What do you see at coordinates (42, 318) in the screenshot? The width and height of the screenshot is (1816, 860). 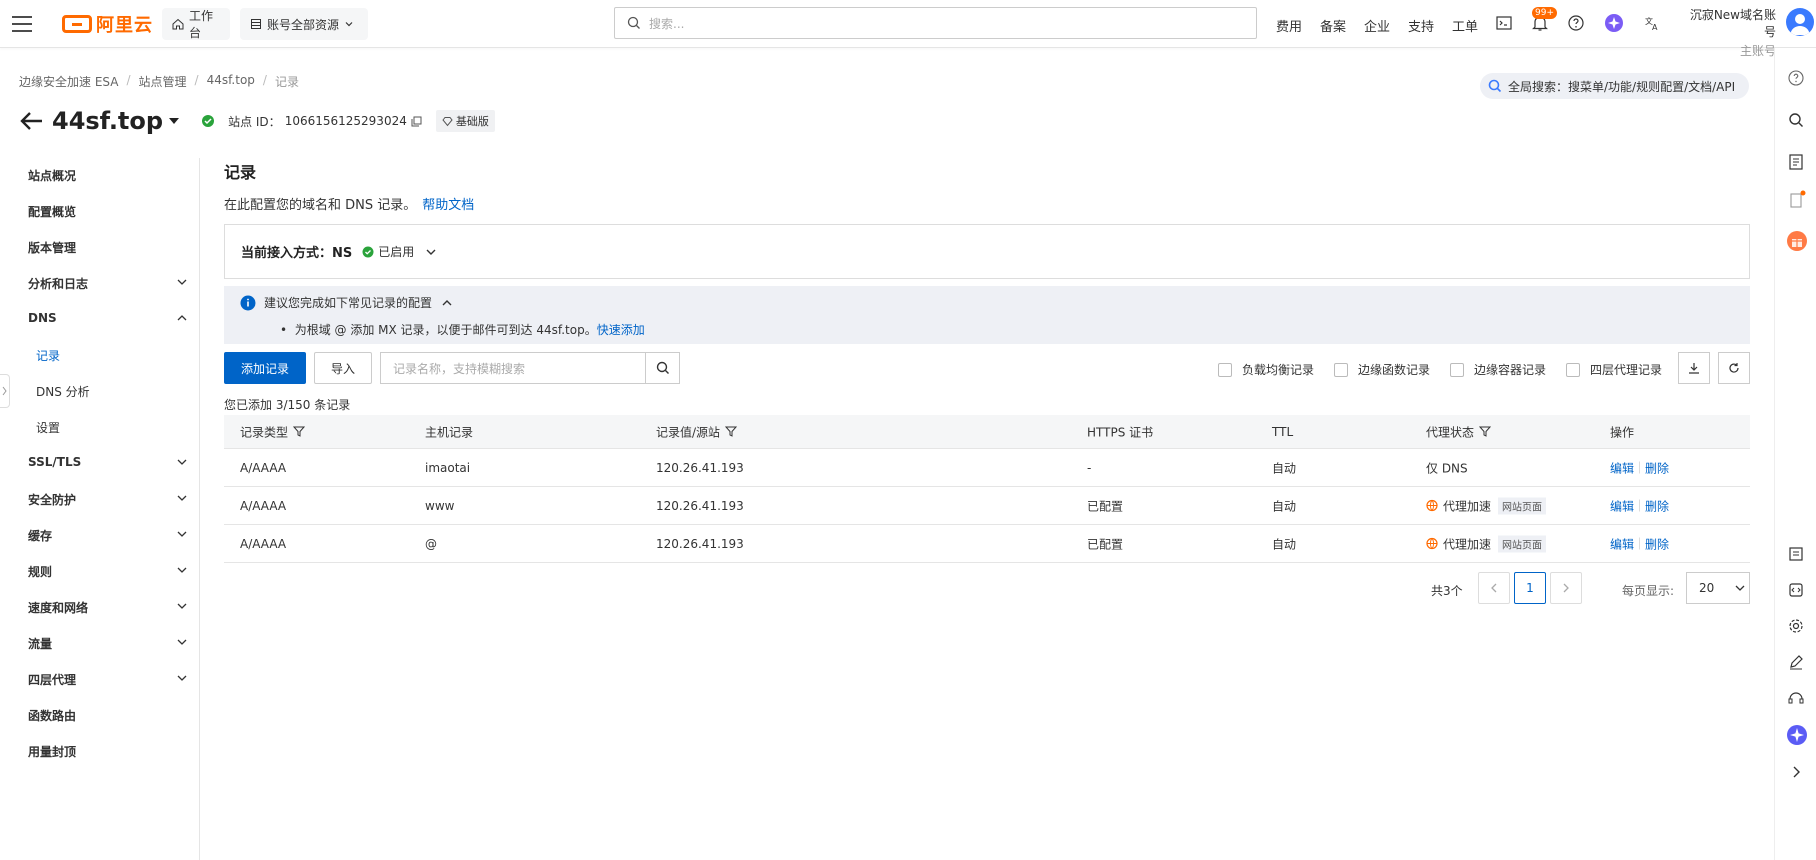 I see `menu-dns: DNS` at bounding box center [42, 318].